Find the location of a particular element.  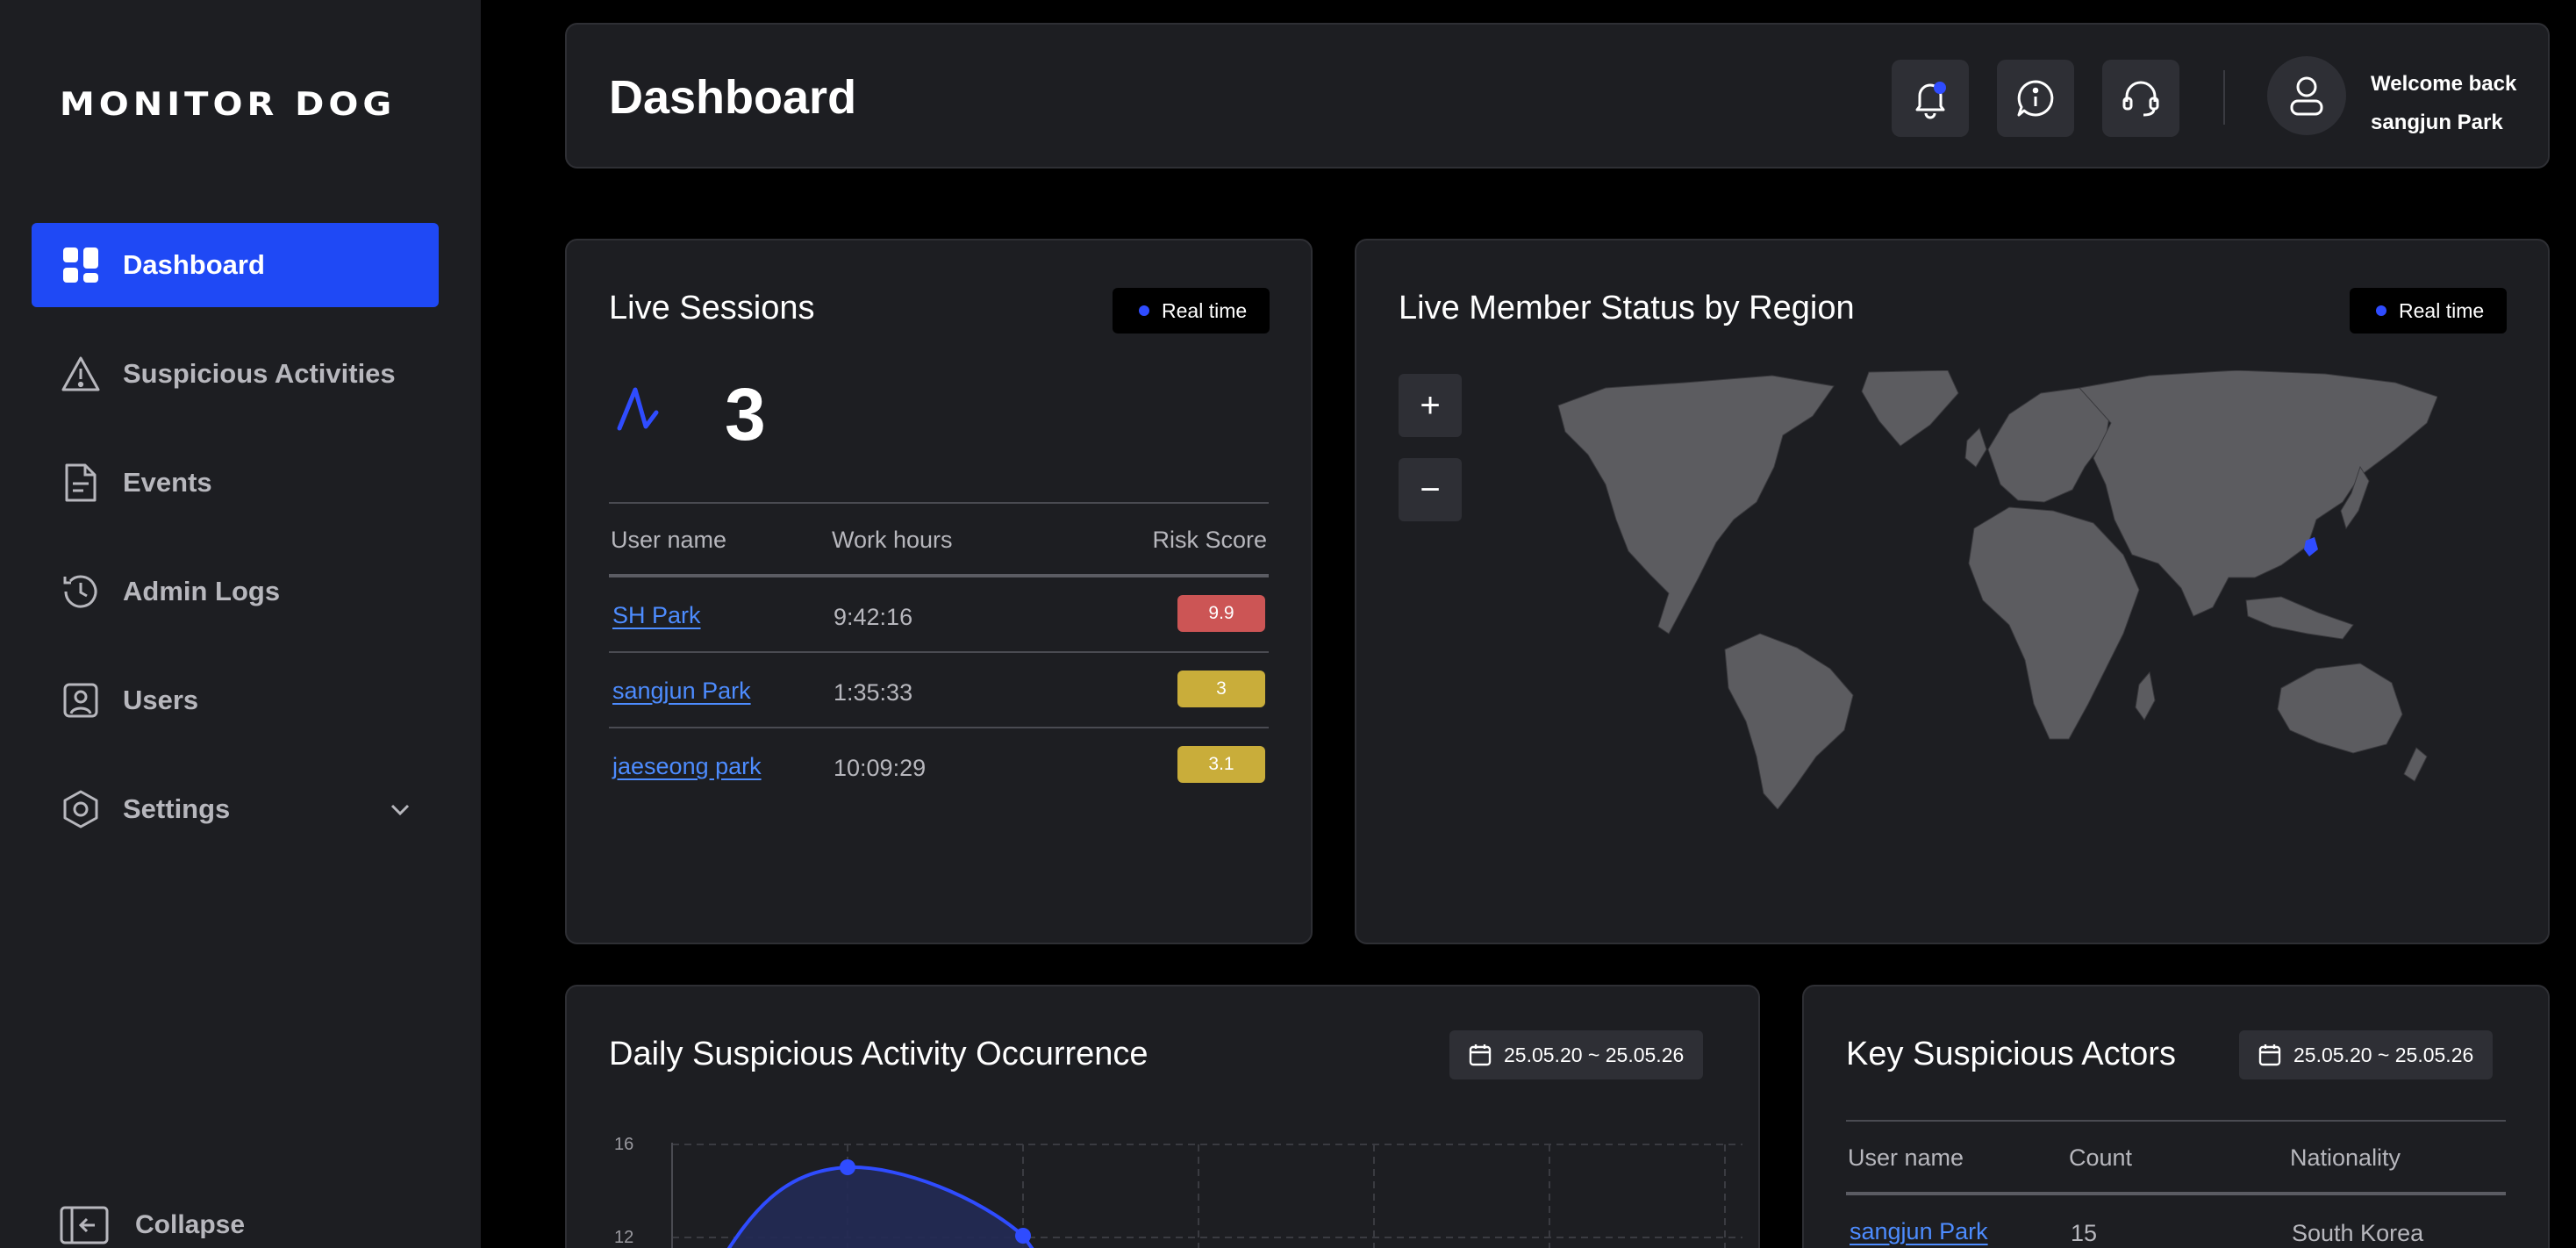

sidebar-item-users: Users is located at coordinates (235, 700).